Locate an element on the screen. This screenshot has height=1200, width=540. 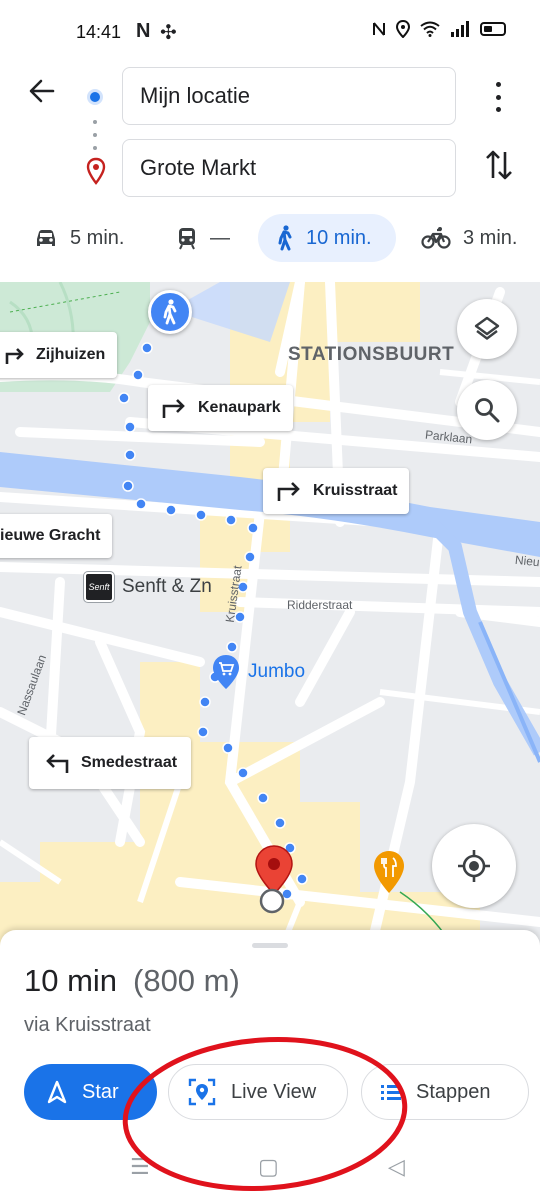
status-icons is located at coordinates (439, 29).